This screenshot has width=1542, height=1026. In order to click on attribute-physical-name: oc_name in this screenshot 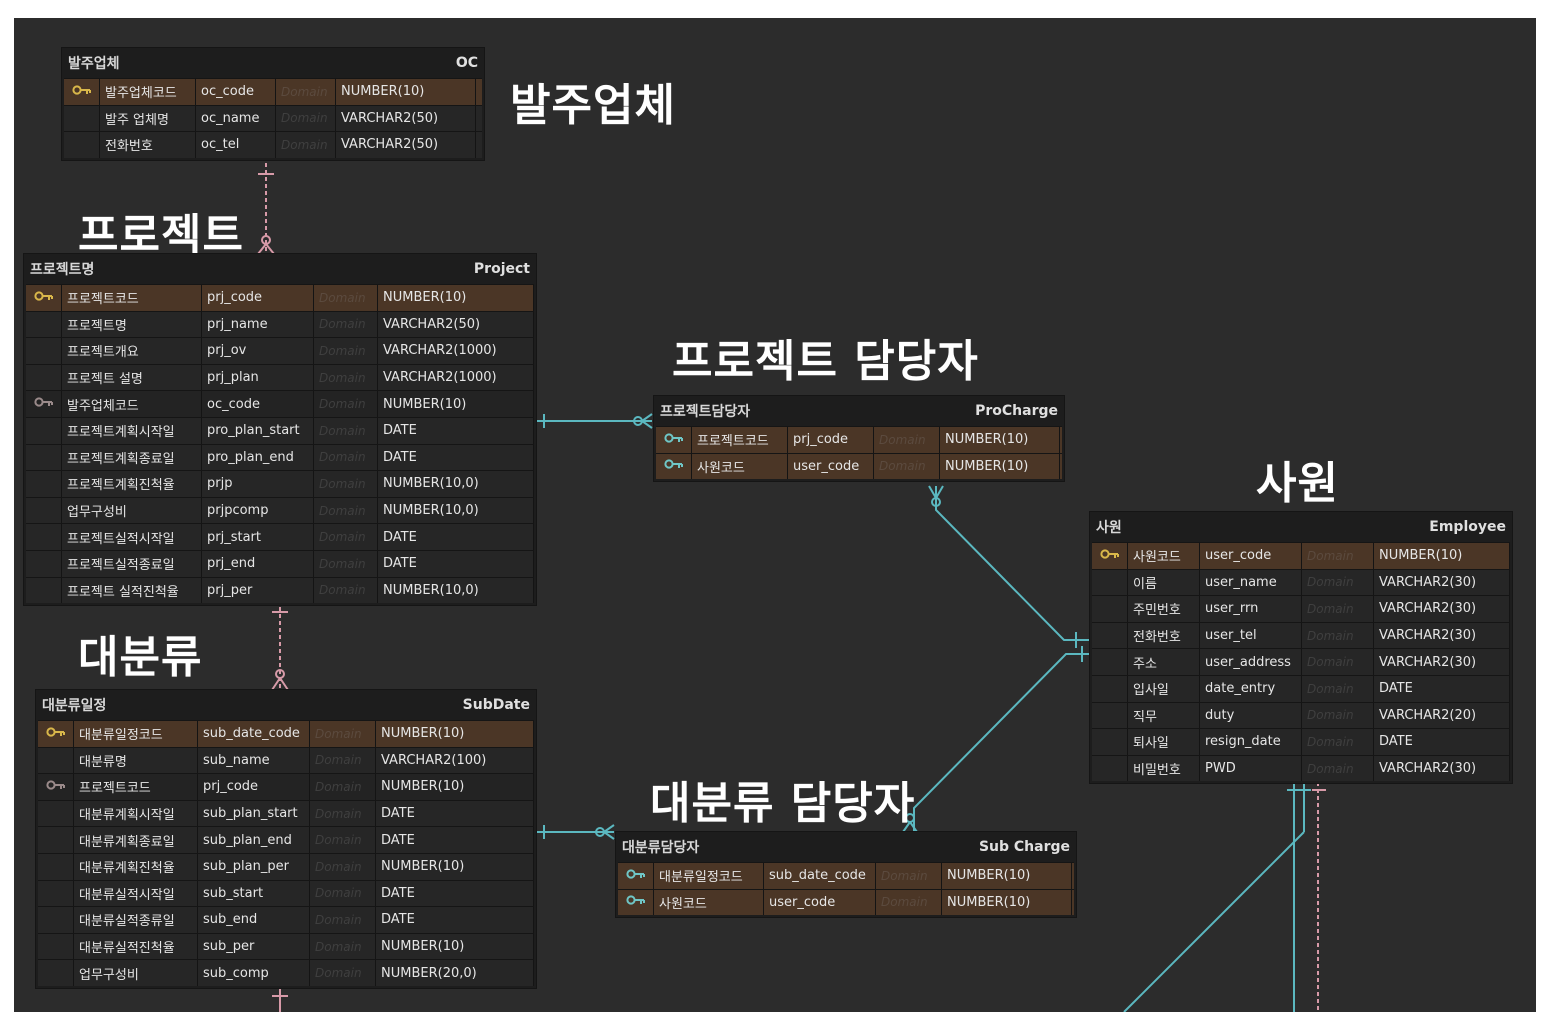, I will do `click(236, 118)`.